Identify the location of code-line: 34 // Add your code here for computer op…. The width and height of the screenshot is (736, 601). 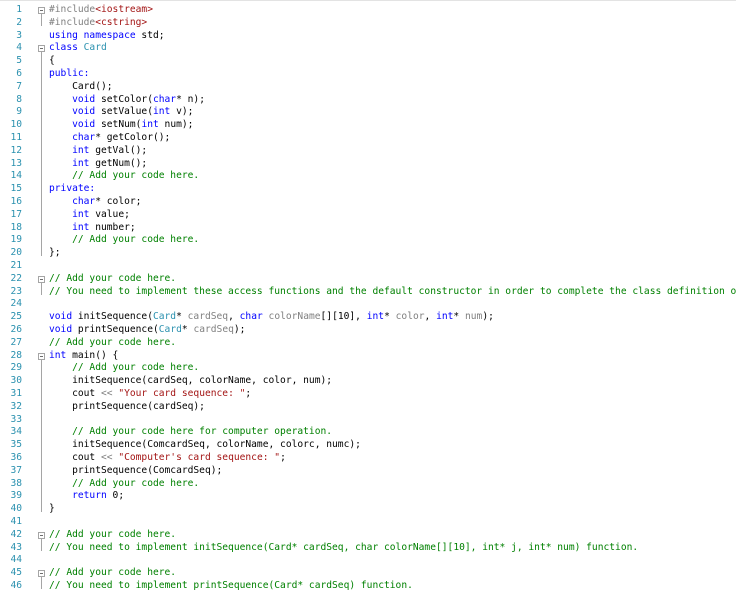
(368, 432).